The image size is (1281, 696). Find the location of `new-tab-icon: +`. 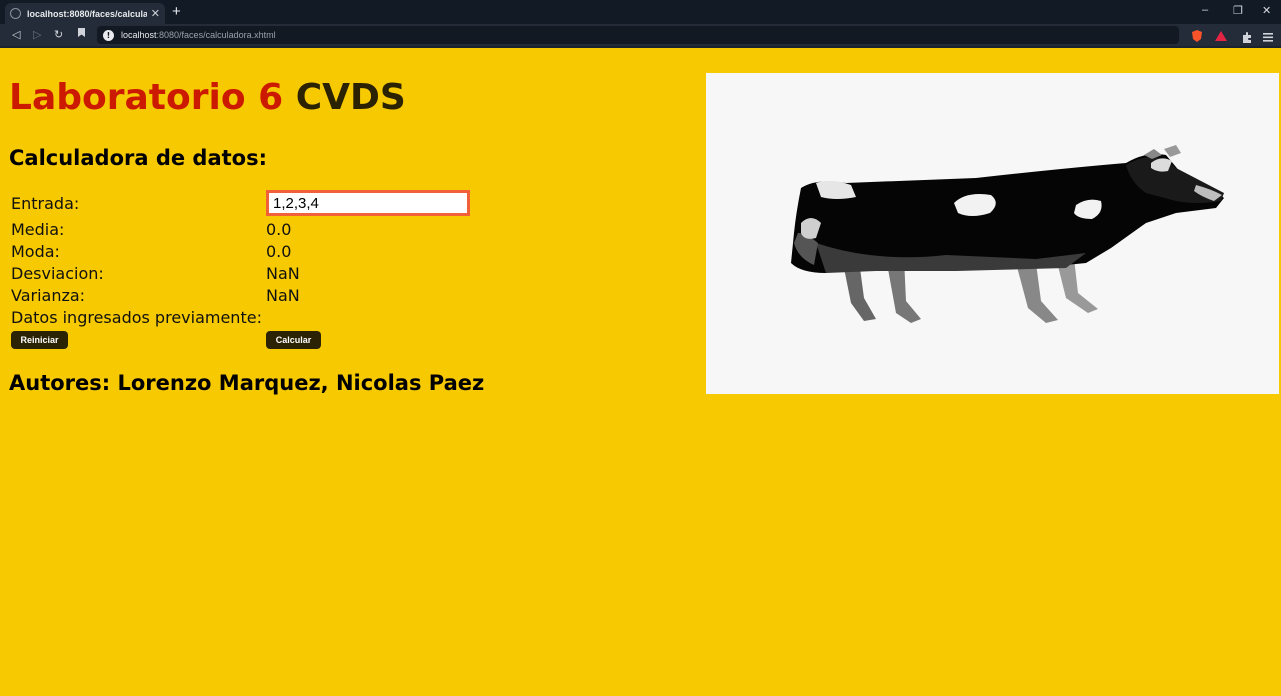

new-tab-icon: + is located at coordinates (176, 12).